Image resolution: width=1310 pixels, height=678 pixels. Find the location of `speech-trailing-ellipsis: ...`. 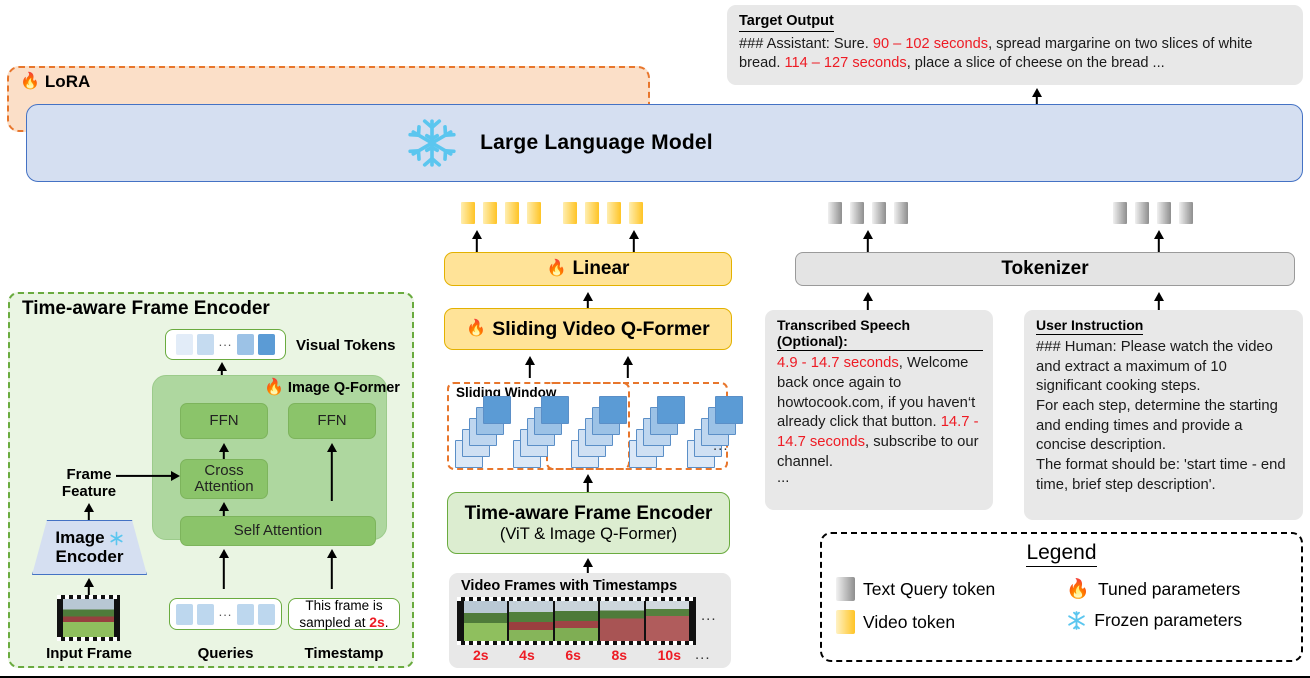

speech-trailing-ellipsis: ... is located at coordinates (783, 478).